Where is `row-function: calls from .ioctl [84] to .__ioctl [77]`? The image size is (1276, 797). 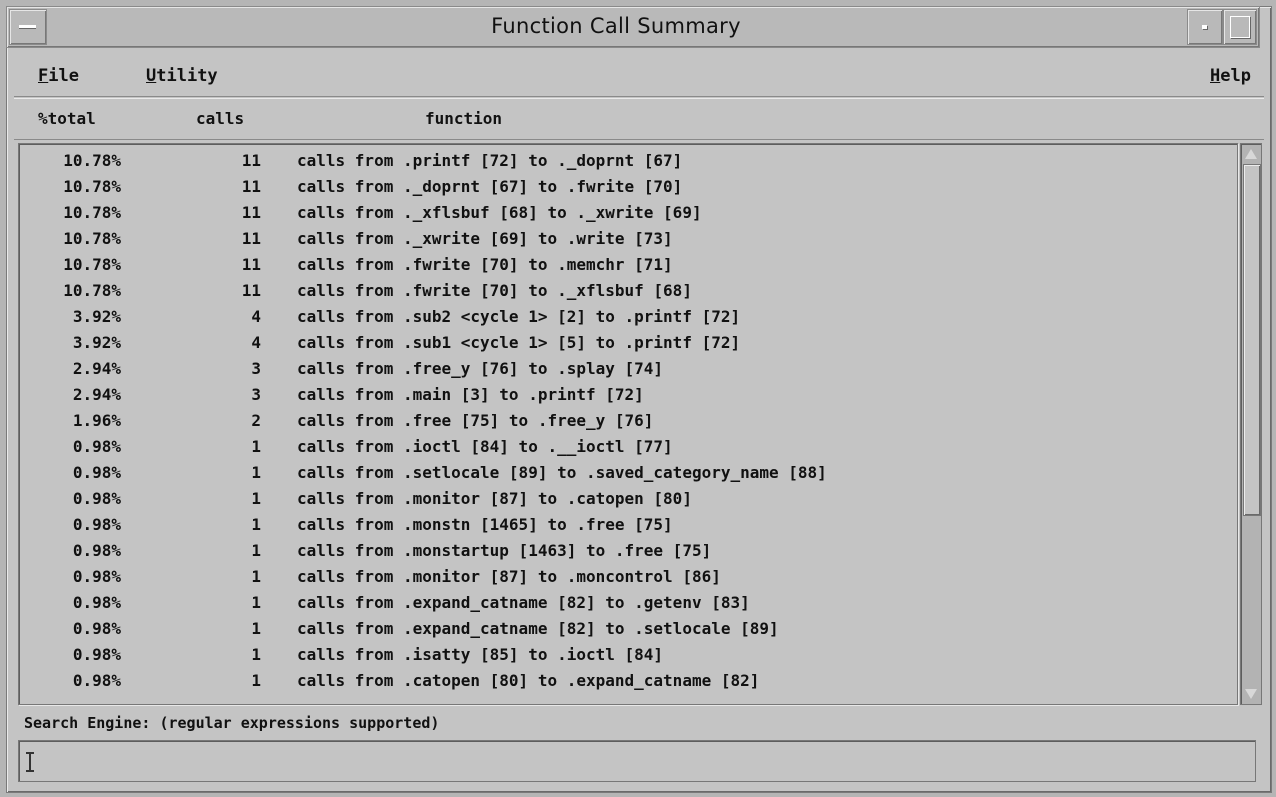
row-function: calls from .ioctl [84] to .__ioctl [77] is located at coordinates (485, 446).